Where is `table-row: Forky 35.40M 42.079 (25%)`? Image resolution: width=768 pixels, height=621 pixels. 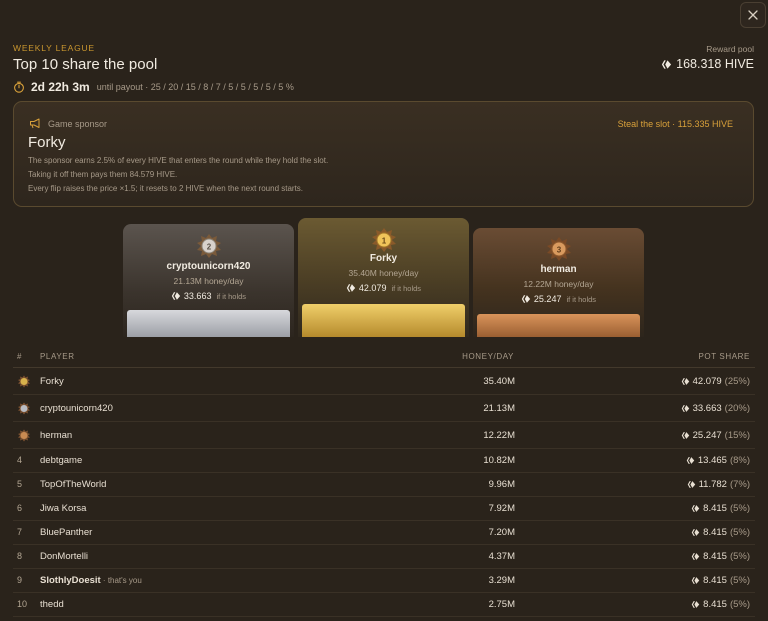 table-row: Forky 35.40M 42.079 (25%) is located at coordinates (384, 381).